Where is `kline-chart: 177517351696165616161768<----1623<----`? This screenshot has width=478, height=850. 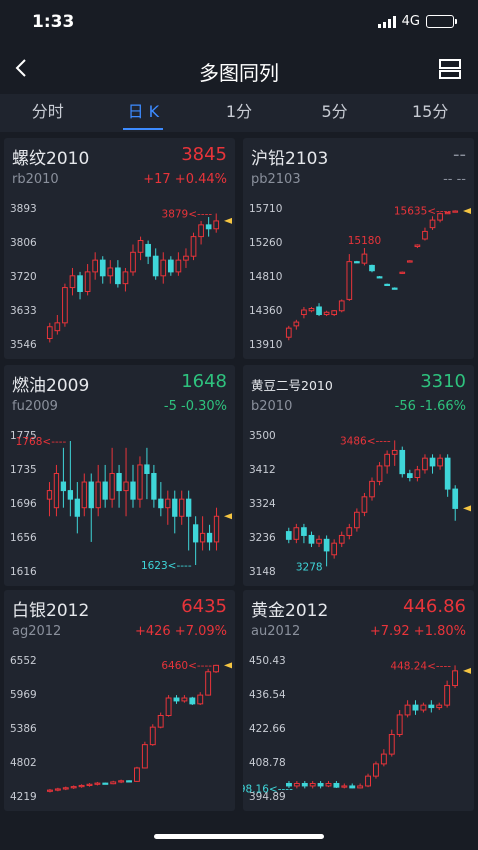 kline-chart: 177517351696165616161768<----1623<---- is located at coordinates (121, 504).